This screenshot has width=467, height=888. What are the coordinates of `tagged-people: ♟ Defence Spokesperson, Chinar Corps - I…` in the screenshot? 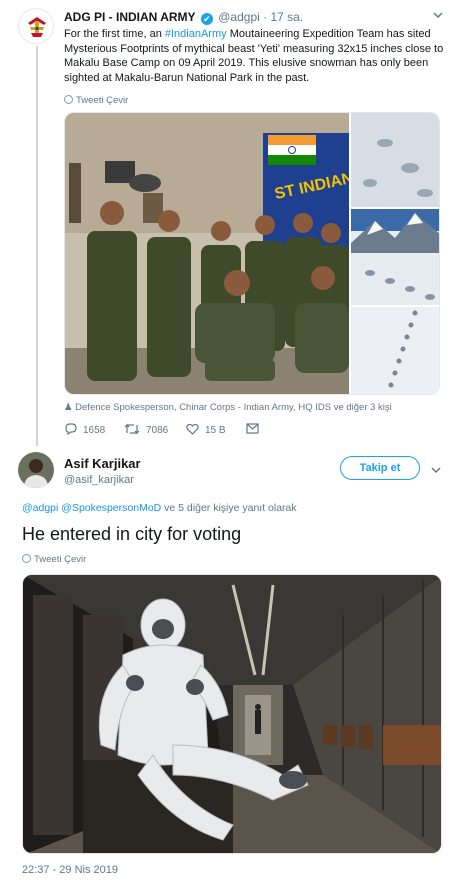 It's located at (228, 407).